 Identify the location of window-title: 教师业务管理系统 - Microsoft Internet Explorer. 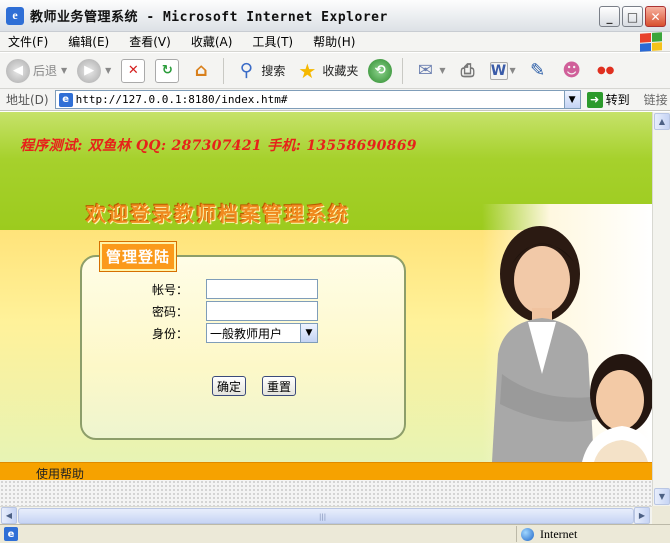
(209, 17).